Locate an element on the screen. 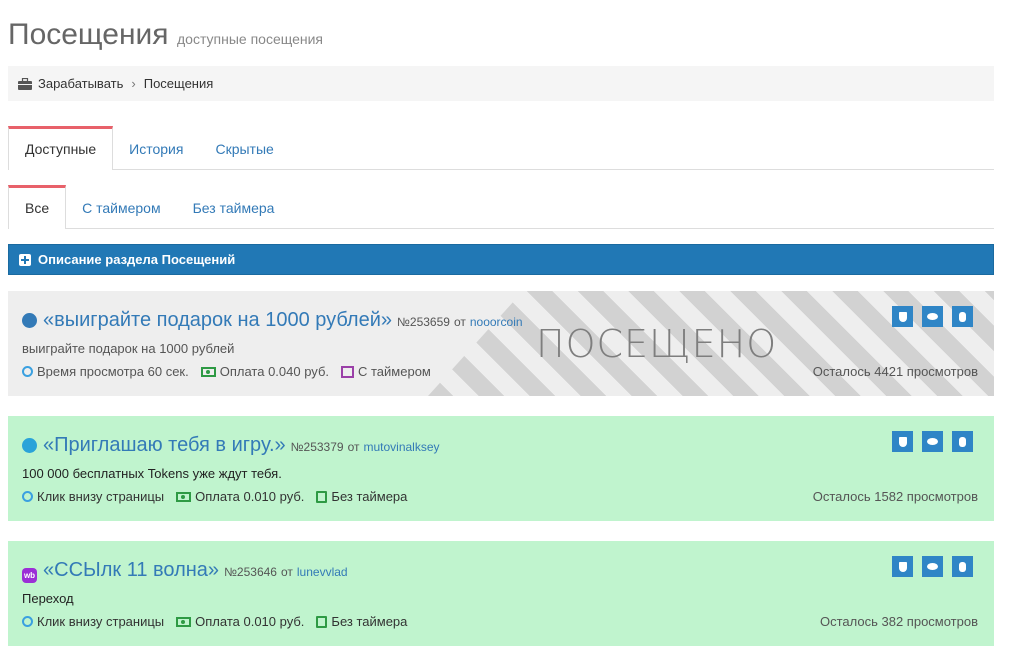  visit-timer: С таймером is located at coordinates (386, 371).